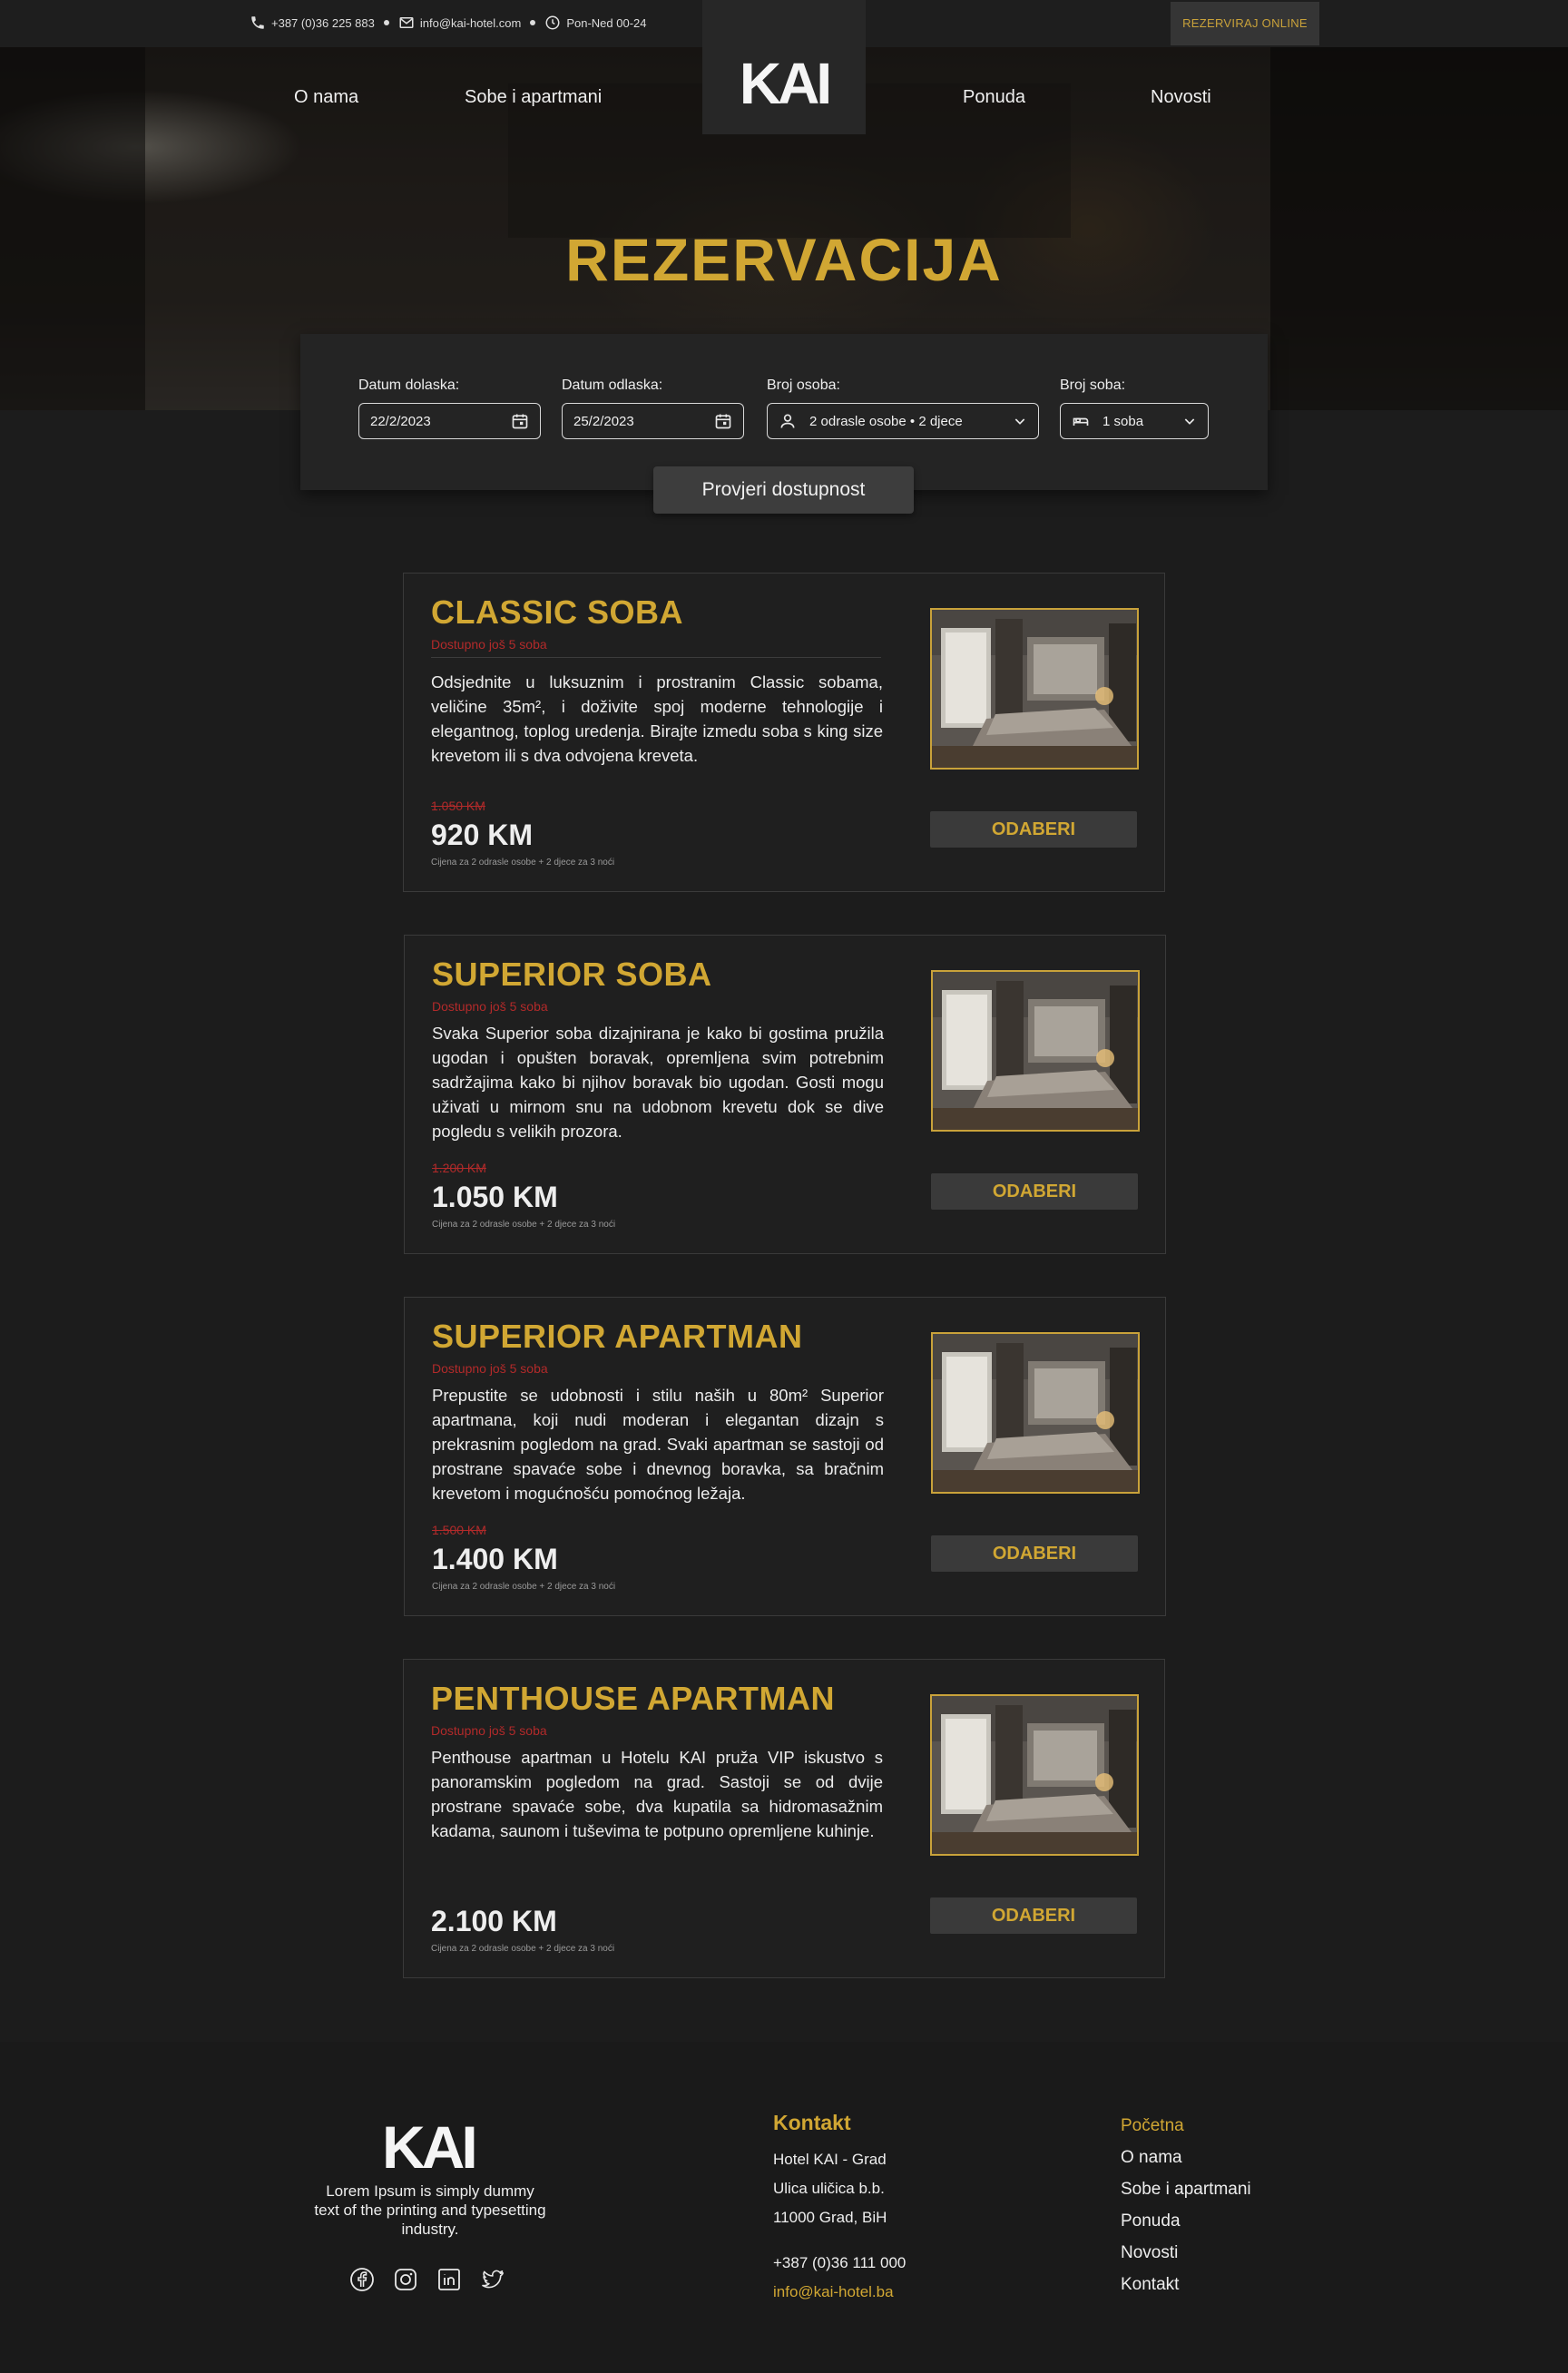 Image resolution: width=1568 pixels, height=2373 pixels. Describe the element at coordinates (1186, 2190) in the screenshot. I see `footer-link-rooms: Sobe i apartmani` at that location.